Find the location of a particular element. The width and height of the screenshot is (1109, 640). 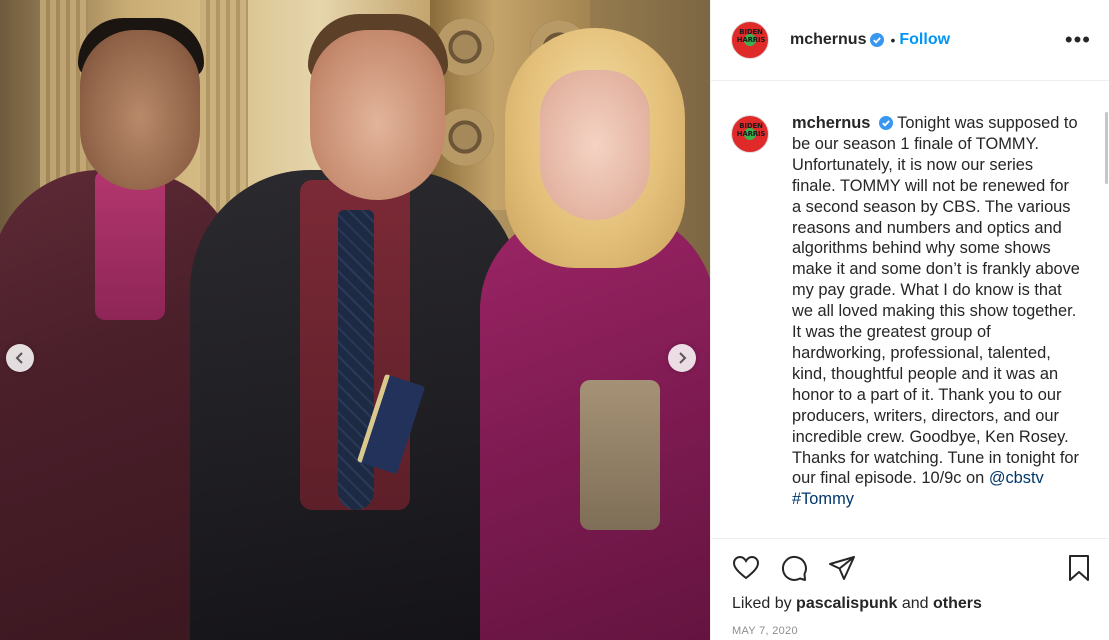

person-left-head is located at coordinates (140, 110).